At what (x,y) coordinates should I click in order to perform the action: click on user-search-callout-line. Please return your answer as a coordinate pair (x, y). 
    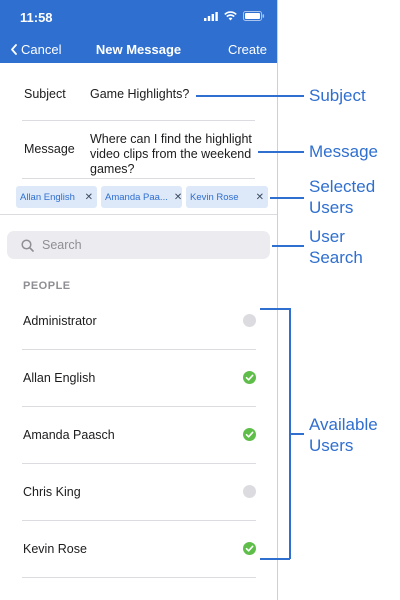
    Looking at the image, I should click on (288, 246).